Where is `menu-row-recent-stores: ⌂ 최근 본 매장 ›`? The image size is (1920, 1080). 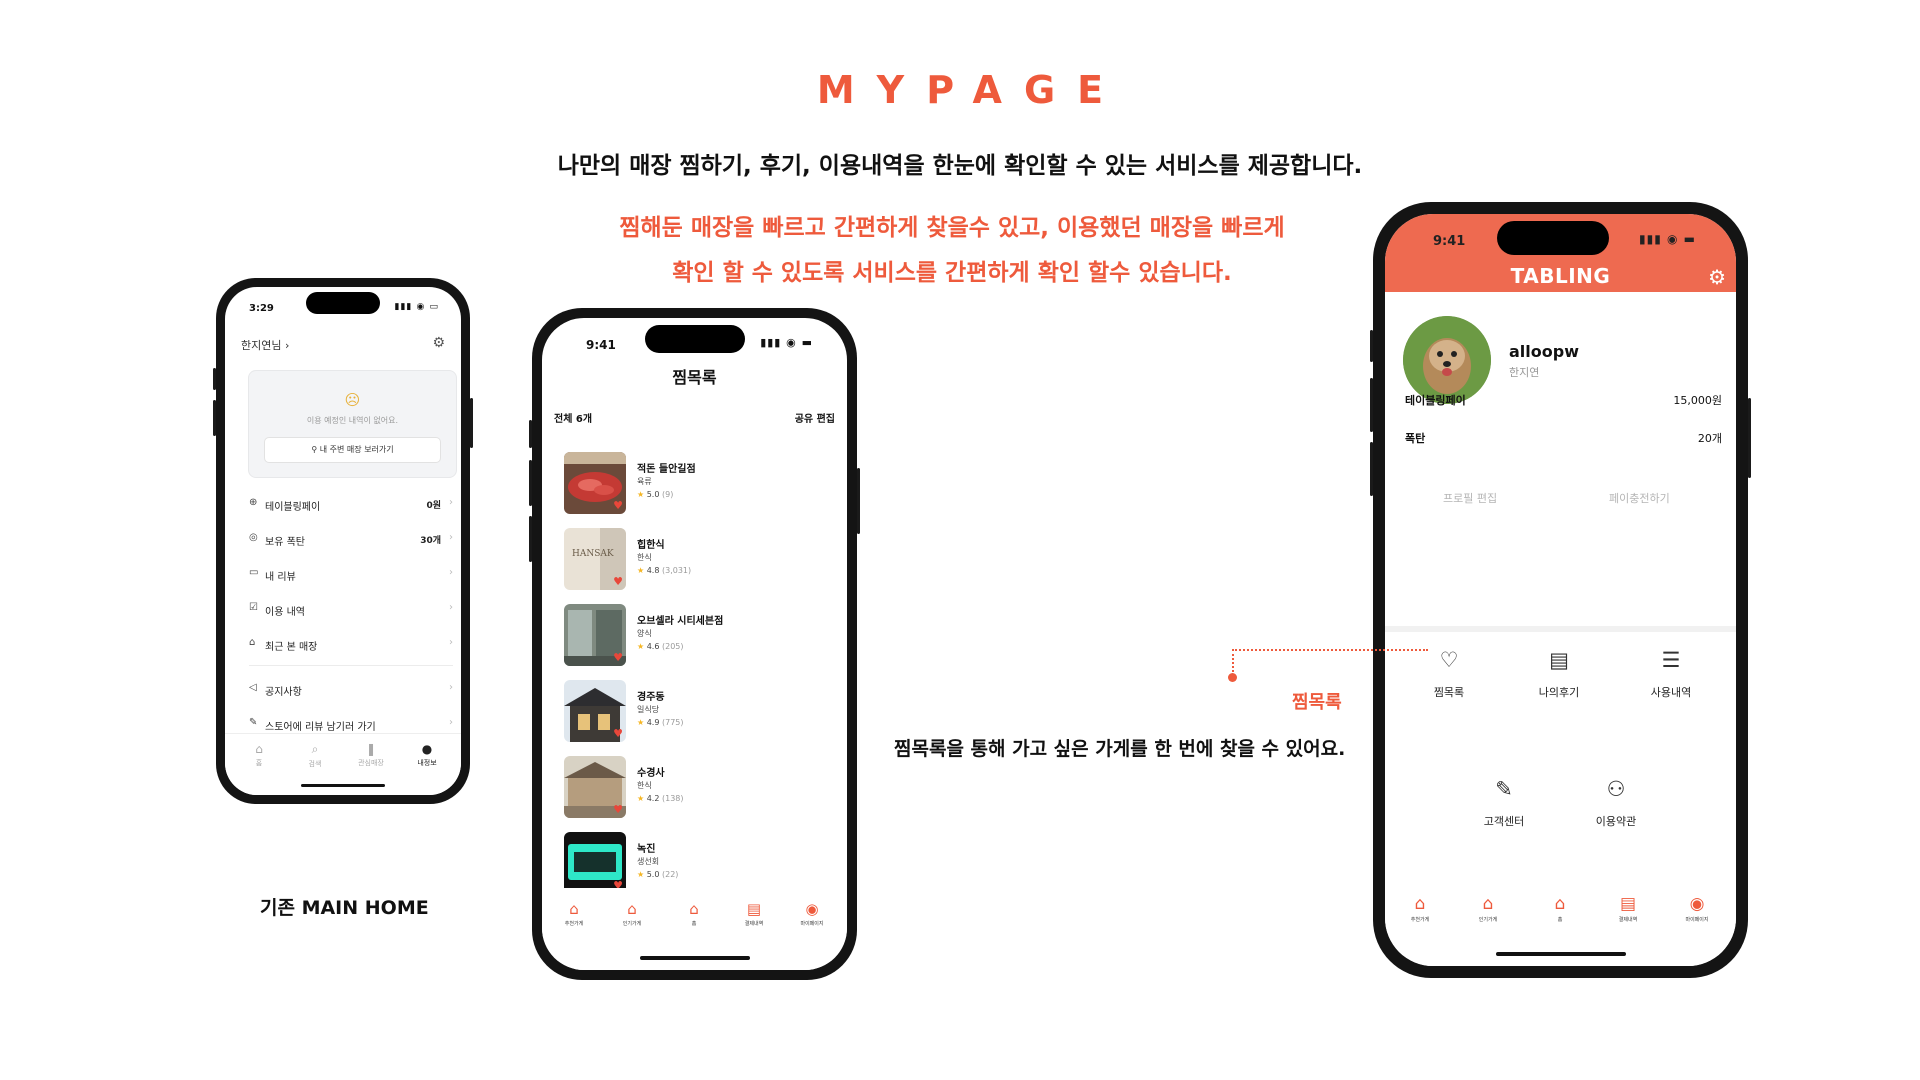 menu-row-recent-stores: ⌂ 최근 본 매장 › is located at coordinates (351, 646).